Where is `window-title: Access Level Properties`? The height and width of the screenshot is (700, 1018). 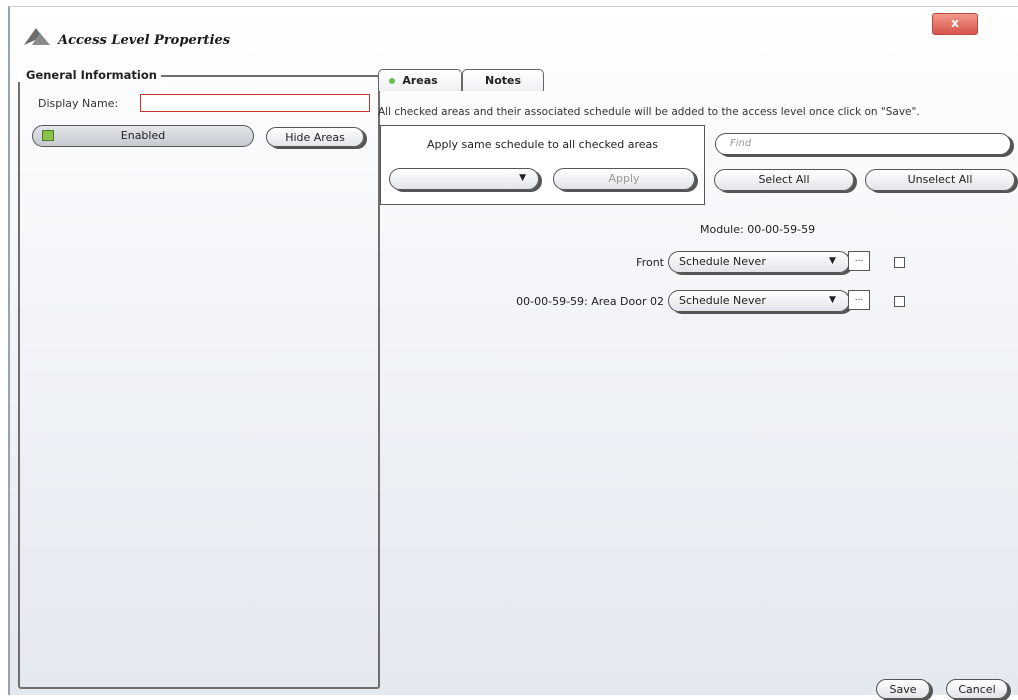
window-title: Access Level Properties is located at coordinates (144, 40).